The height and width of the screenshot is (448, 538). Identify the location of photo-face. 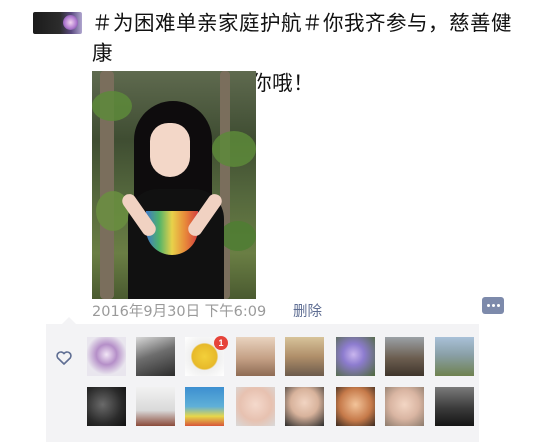
(170, 150).